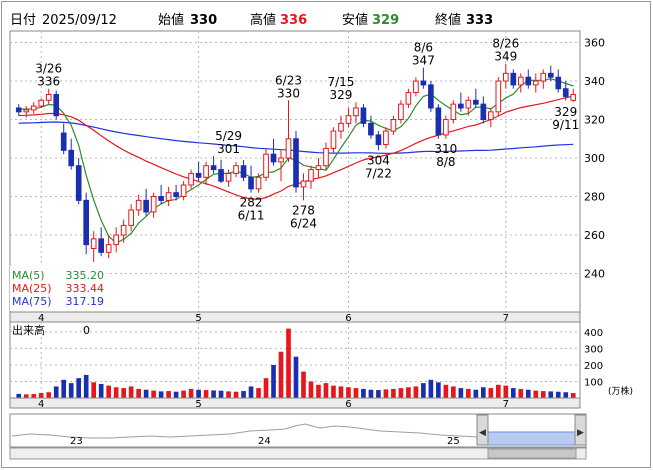 The image size is (653, 470). I want to click on navigator-year-23: 23, so click(76, 441).